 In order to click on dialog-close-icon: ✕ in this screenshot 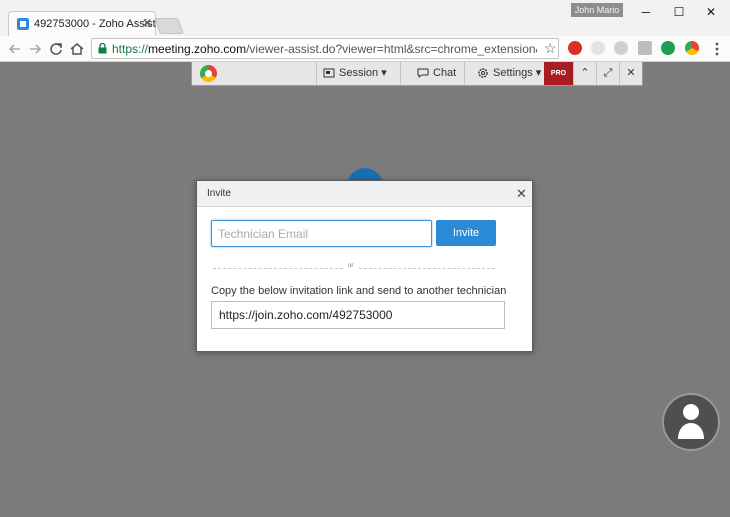, I will do `click(521, 194)`.